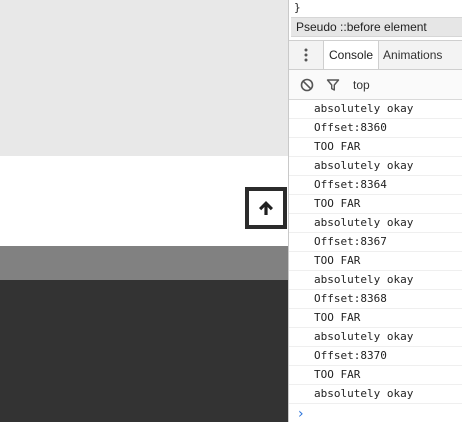 This screenshot has height=422, width=462. Describe the element at coordinates (376, 27) in the screenshot. I see `pseudo-element-header: Pseudo ::before element` at that location.